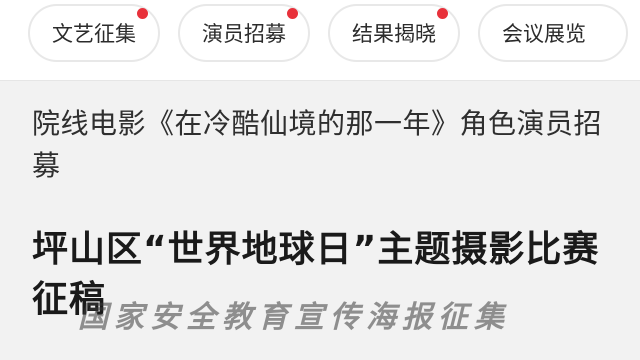  I want to click on tab-results-announced: 结果揭晓, so click(394, 33).